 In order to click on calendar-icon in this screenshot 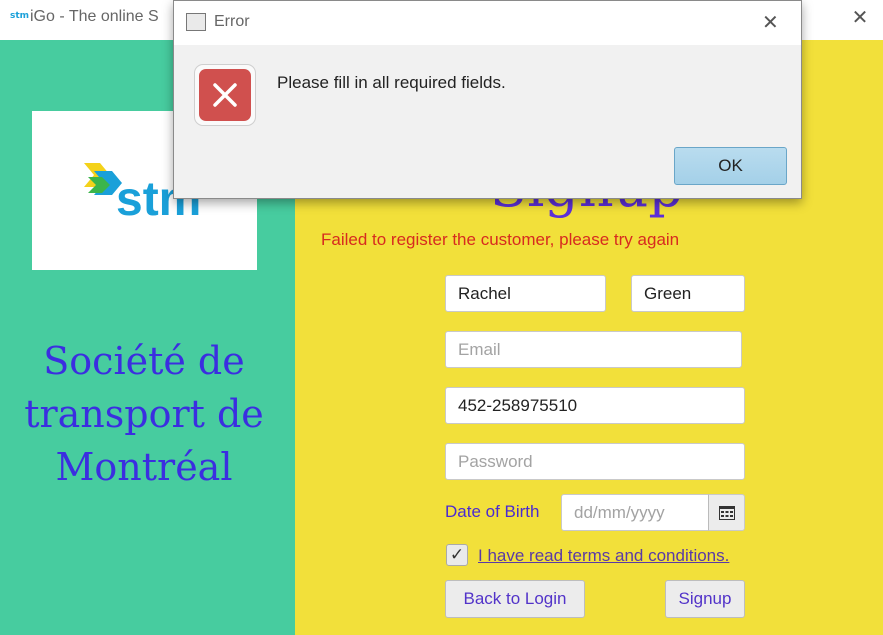, I will do `click(726, 512)`.